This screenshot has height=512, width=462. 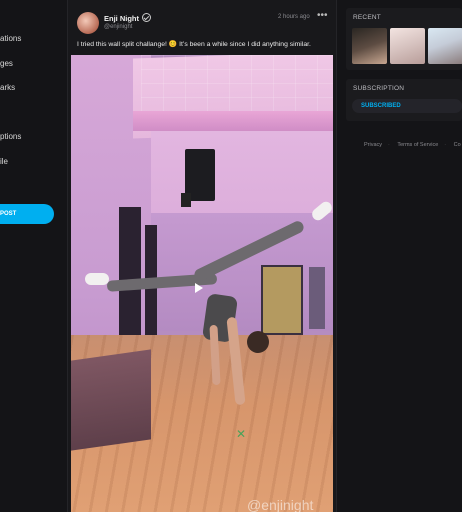 I want to click on footer-links: Privacy · Terms of Service · Co, so click(x=413, y=145).